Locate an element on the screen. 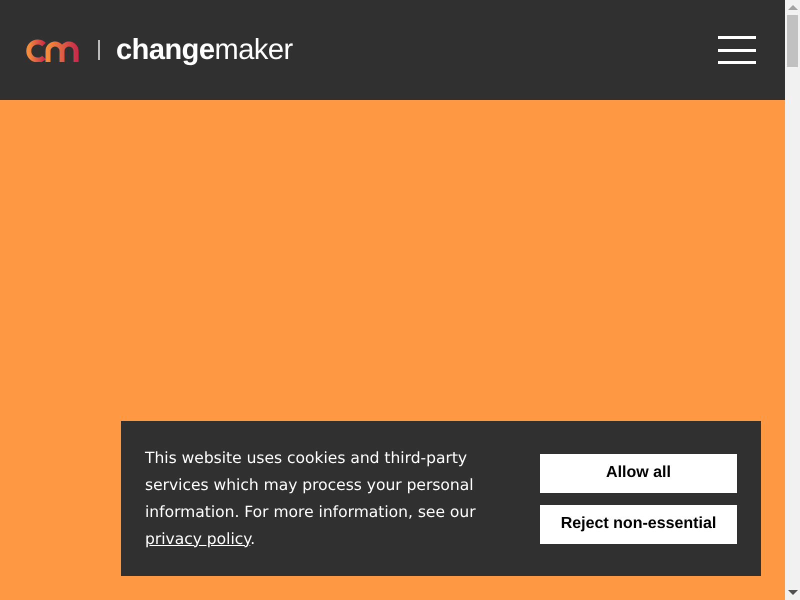 Image resolution: width=800 pixels, height=600 pixels. cookie-message: This website uses cookies and third-party services which may process your personal information. For more information, see our privacy policy. is located at coordinates (311, 499).